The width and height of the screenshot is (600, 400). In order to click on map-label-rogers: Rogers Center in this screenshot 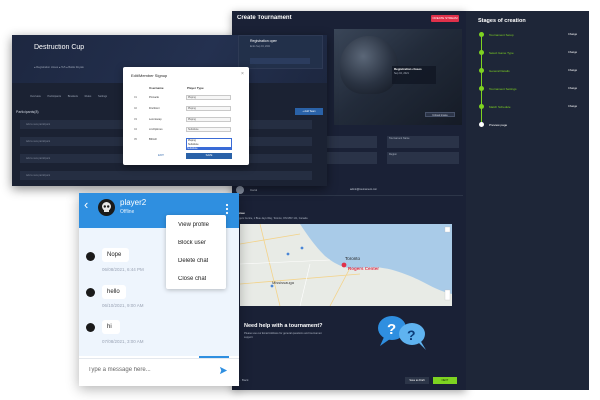, I will do `click(363, 268)`.